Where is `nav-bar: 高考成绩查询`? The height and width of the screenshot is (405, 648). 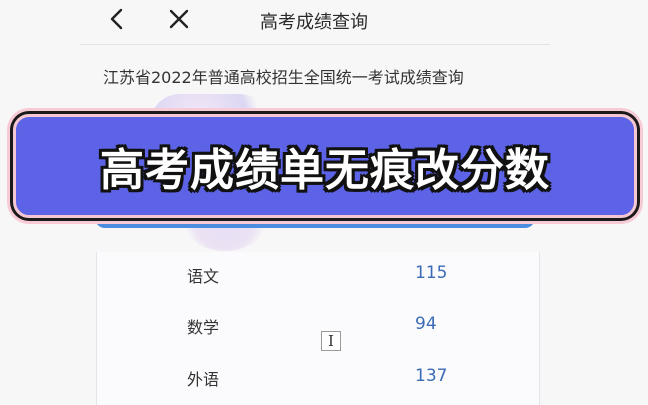 nav-bar: 高考成绩查询 is located at coordinates (315, 22).